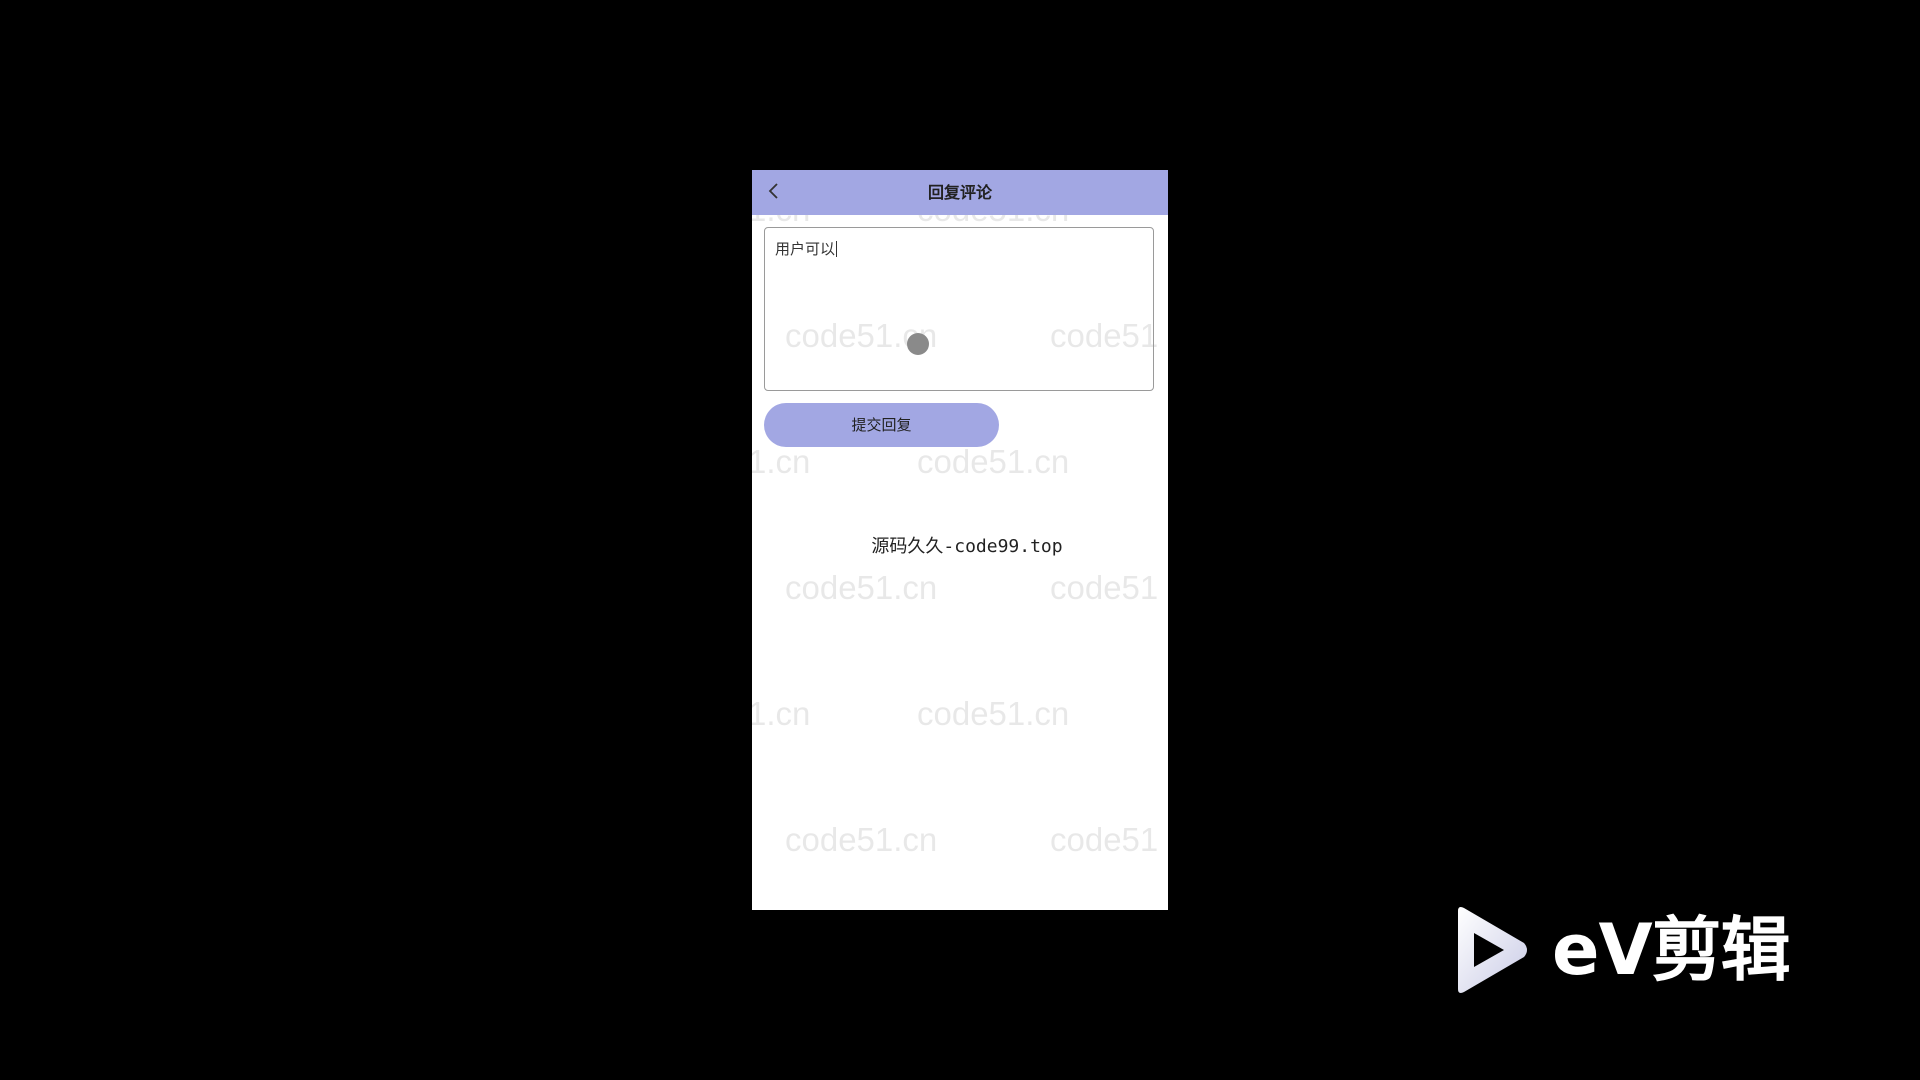 The image size is (1920, 1080). I want to click on page-title: 回复评论, so click(959, 192).